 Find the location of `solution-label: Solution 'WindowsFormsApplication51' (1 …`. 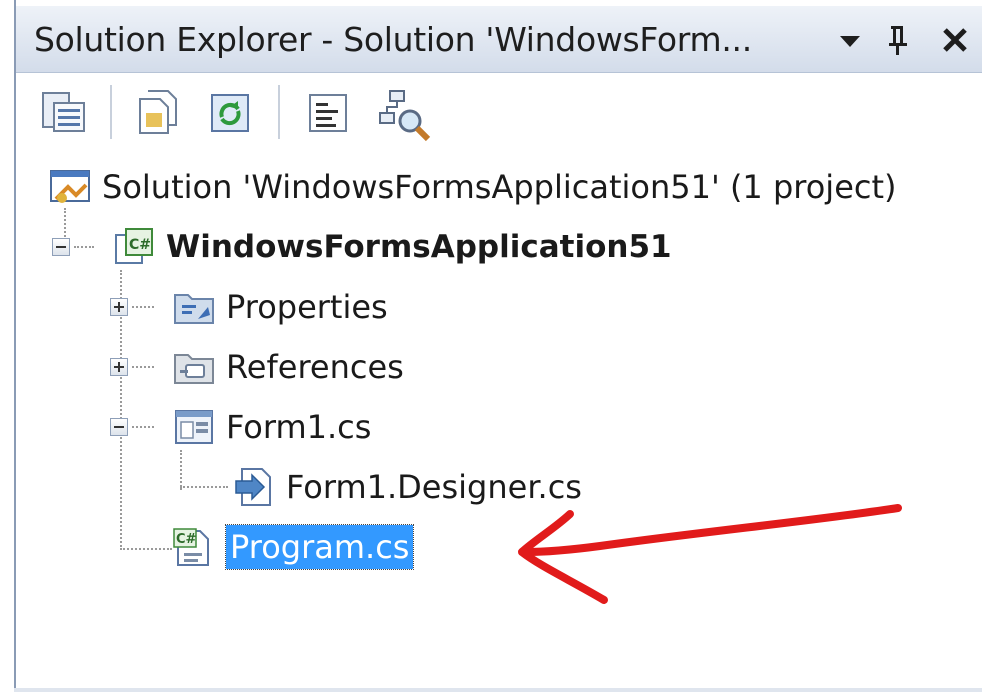

solution-label: Solution 'WindowsFormsApplication51' (1 … is located at coordinates (499, 187).